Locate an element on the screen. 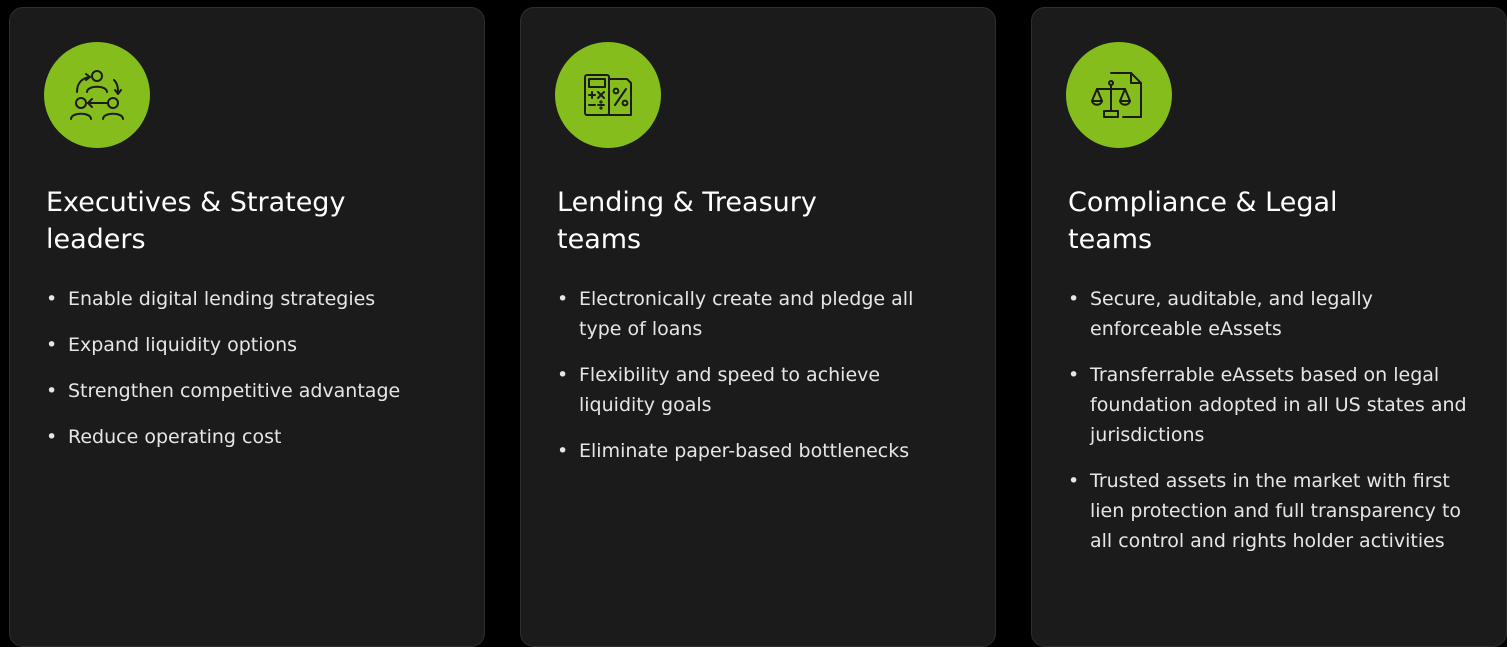 The height and width of the screenshot is (647, 1507). card-title: Compliance & Legal teams is located at coordinates (1268, 221).